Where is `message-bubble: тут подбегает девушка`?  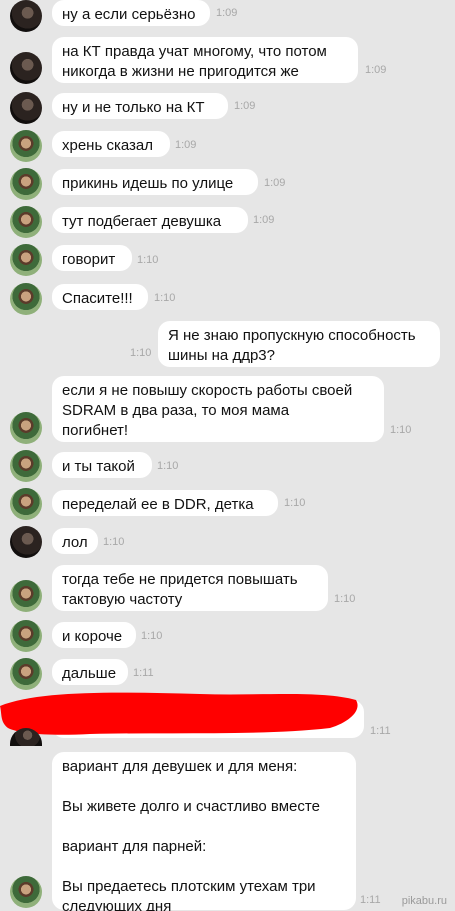 message-bubble: тут подбегает девушка is located at coordinates (150, 220).